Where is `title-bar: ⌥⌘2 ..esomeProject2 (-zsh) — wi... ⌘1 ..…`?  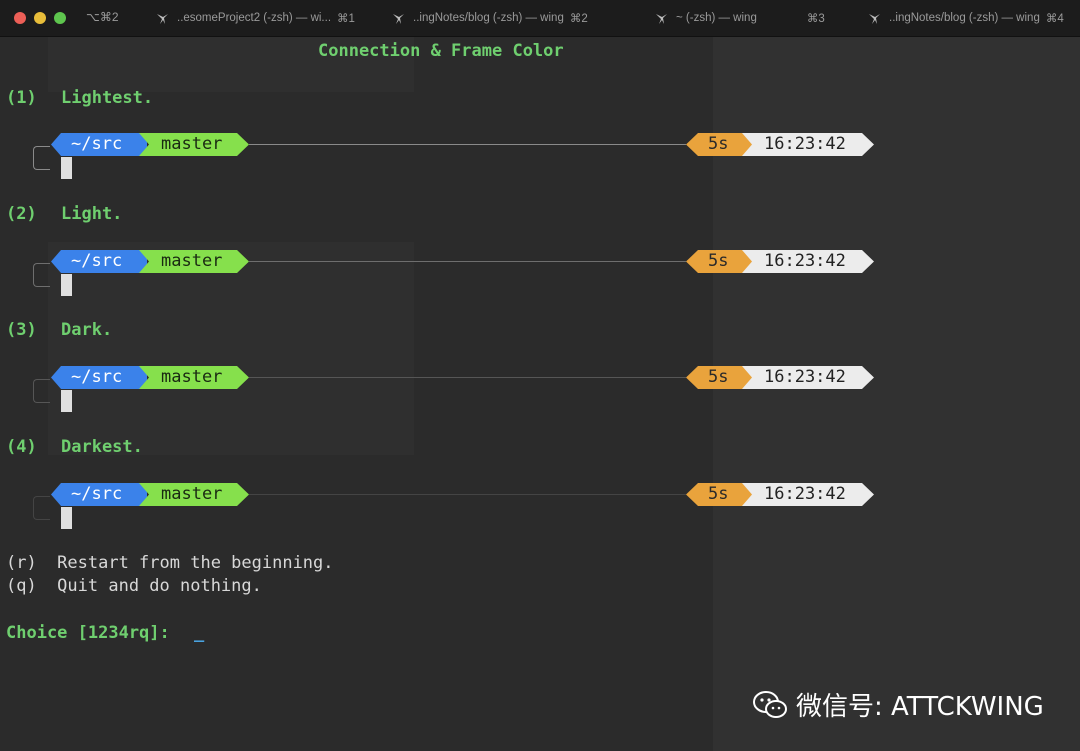 title-bar: ⌥⌘2 ..esomeProject2 (-zsh) — wi... ⌘1 ..… is located at coordinates (540, 18).